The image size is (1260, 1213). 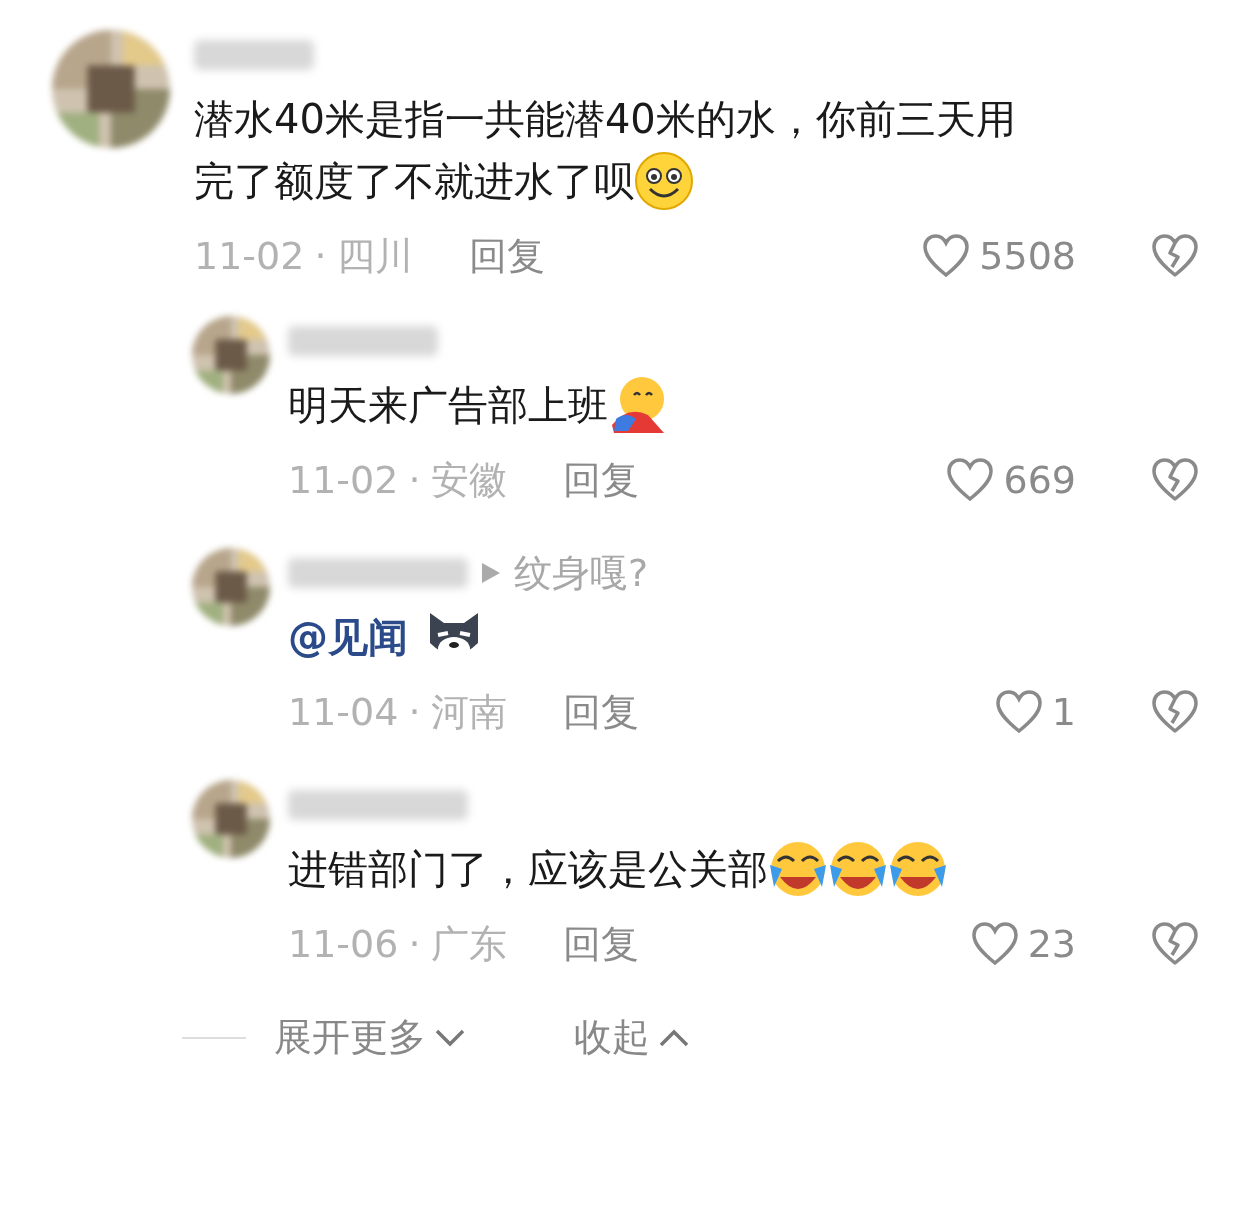 What do you see at coordinates (448, 405) in the screenshot?
I see `comment-text: 明天来广告部上班` at bounding box center [448, 405].